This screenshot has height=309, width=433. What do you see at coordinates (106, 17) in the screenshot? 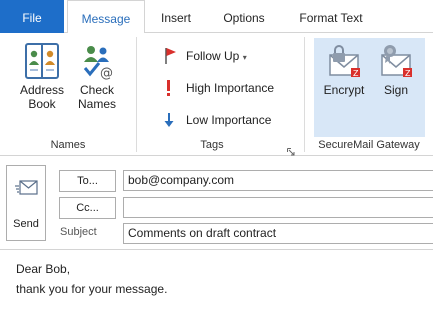
I see `tab-message: Message` at bounding box center [106, 17].